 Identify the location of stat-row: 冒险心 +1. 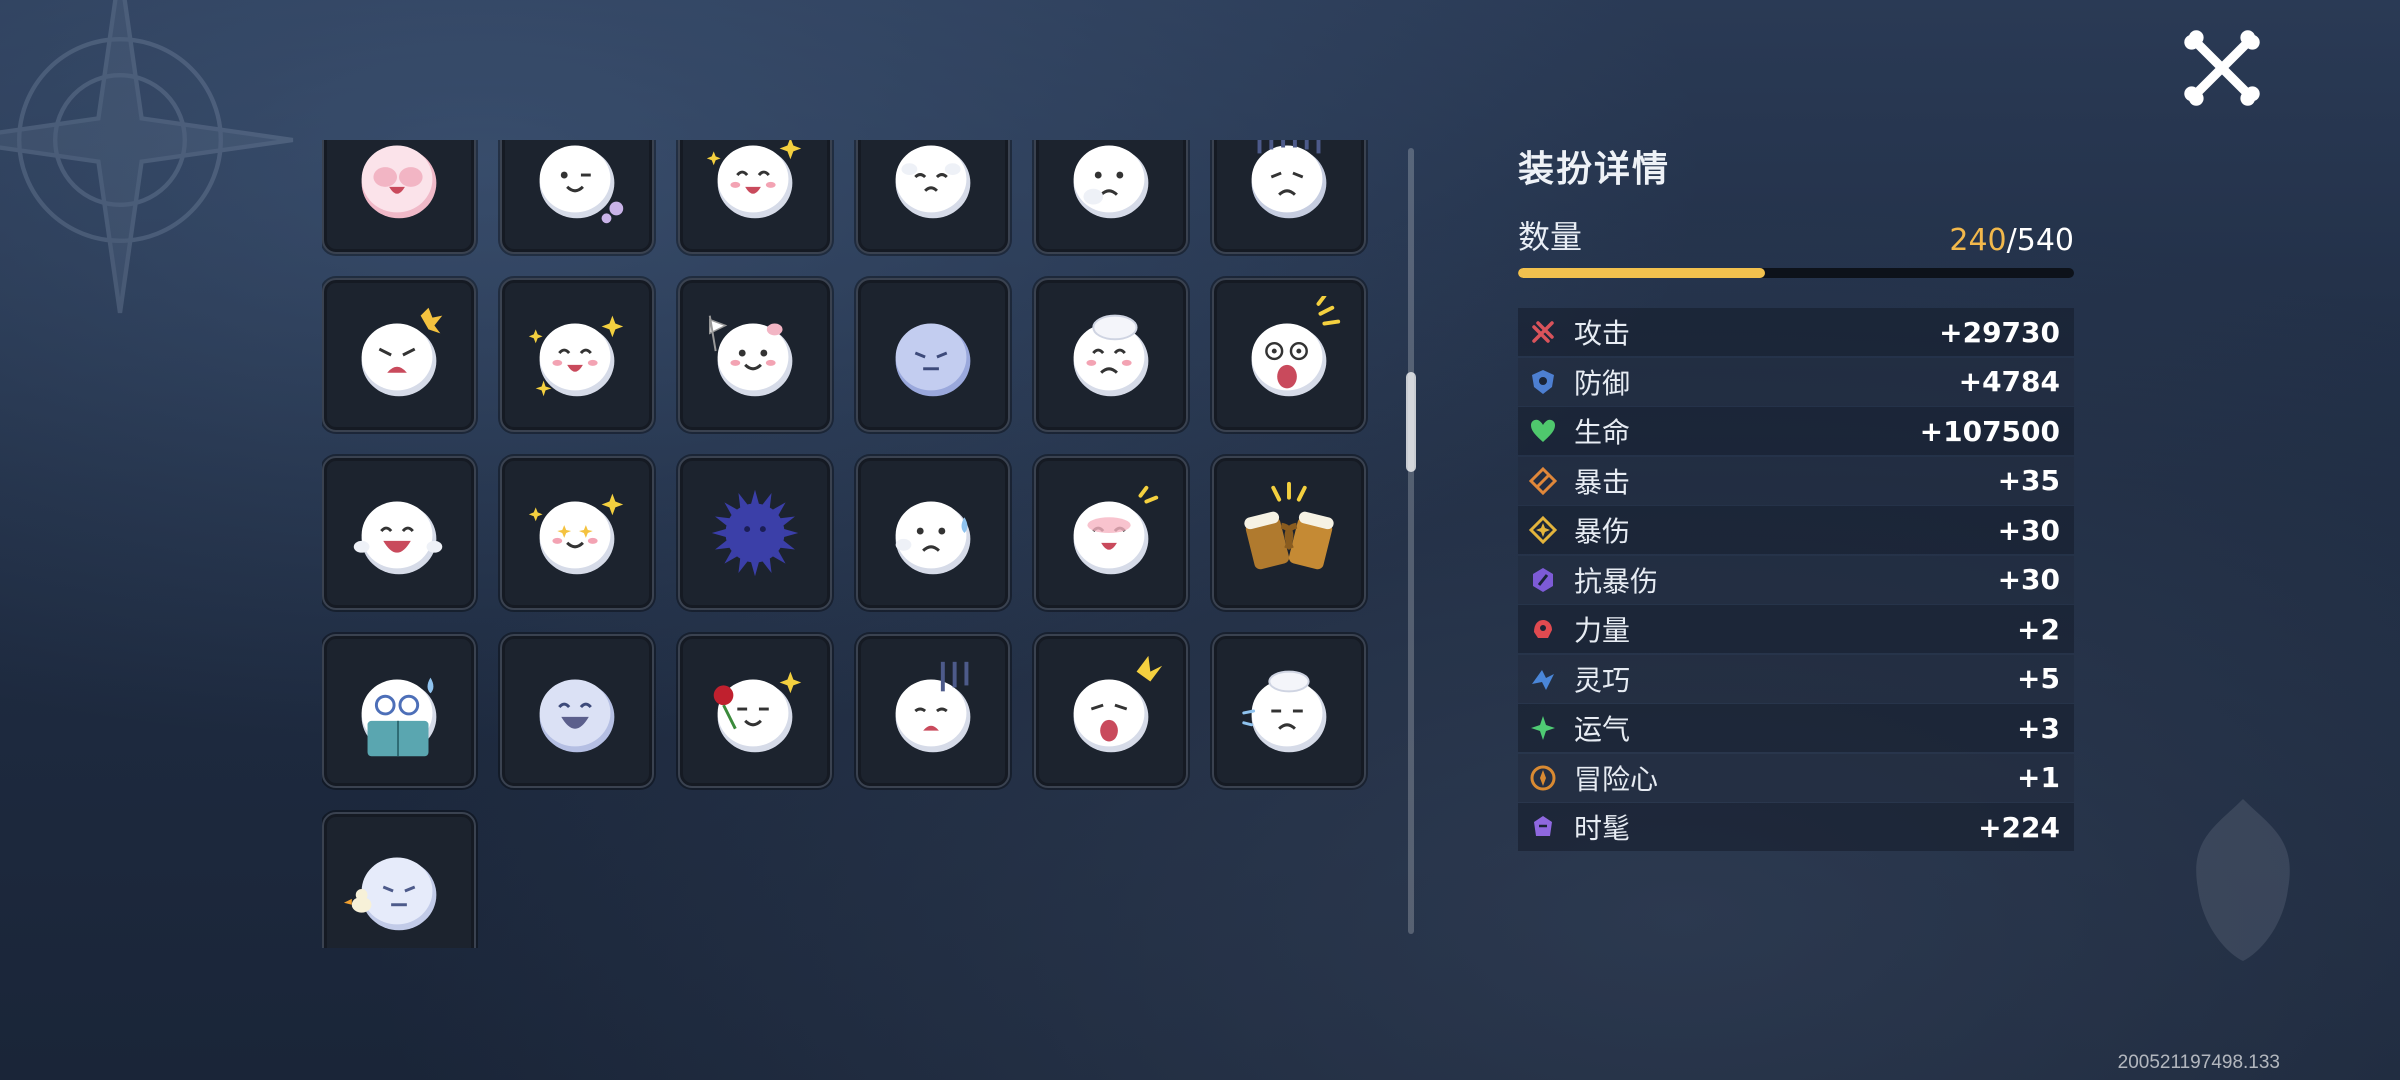
(1796, 777).